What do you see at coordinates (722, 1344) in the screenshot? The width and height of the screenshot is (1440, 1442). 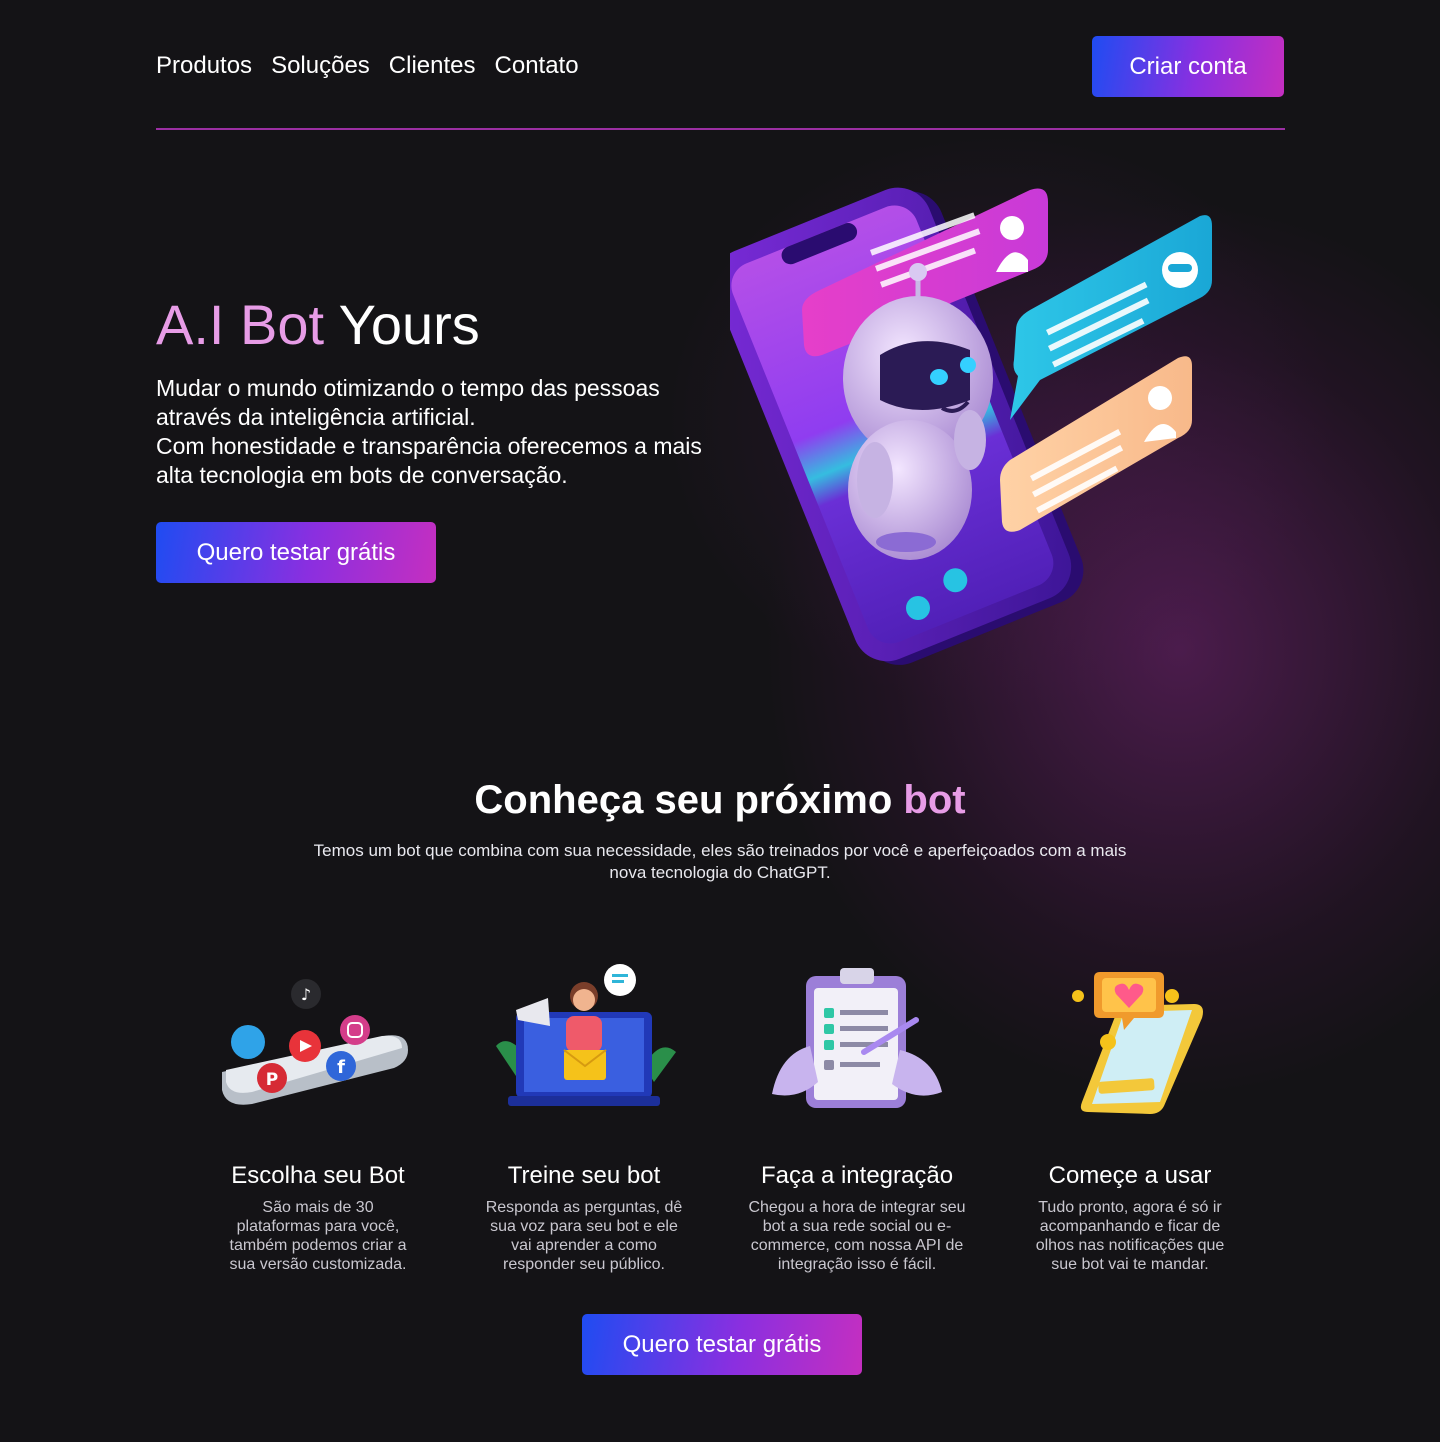 I see `section-cta-button: Quero testar grátis` at bounding box center [722, 1344].